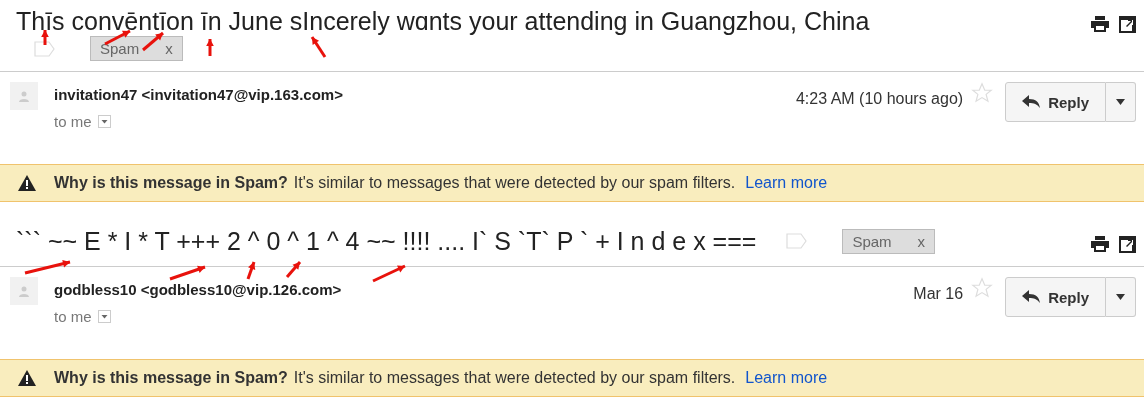 The height and width of the screenshot is (407, 1144). Describe the element at coordinates (386, 241) in the screenshot. I see `email-subject: ``` ~~ E * I * T +++ 2 ^ 0 ^ 1 ^ 4 ~~ !!!! .... I` S `T` P ` + I n d e x ===` at that location.